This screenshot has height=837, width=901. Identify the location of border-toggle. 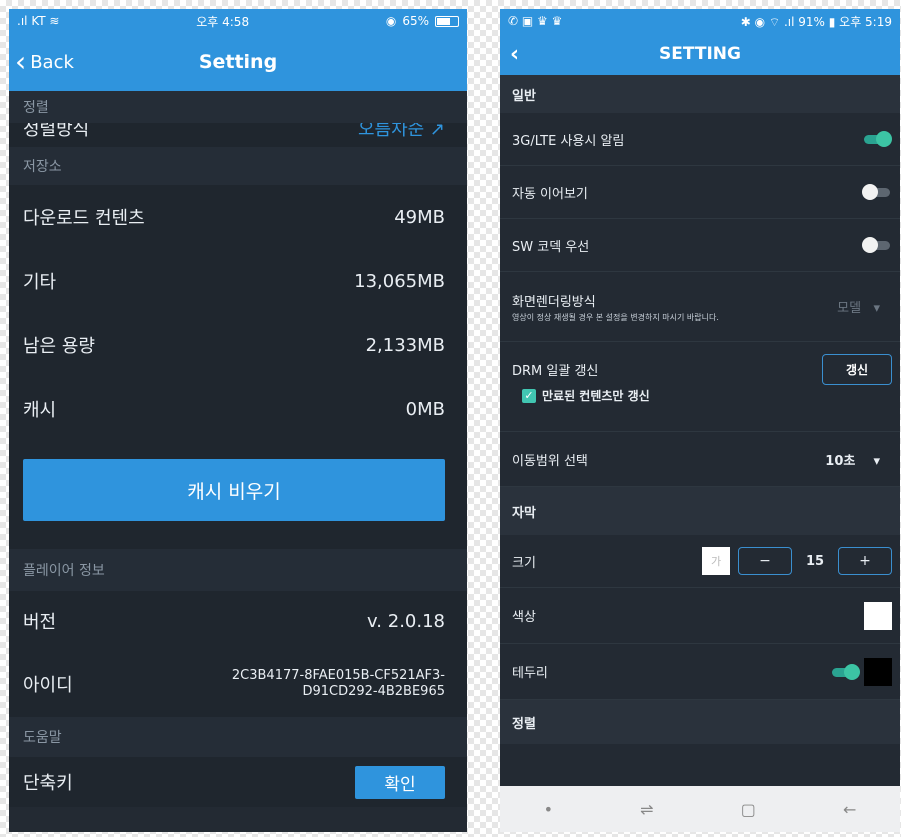
(845, 671).